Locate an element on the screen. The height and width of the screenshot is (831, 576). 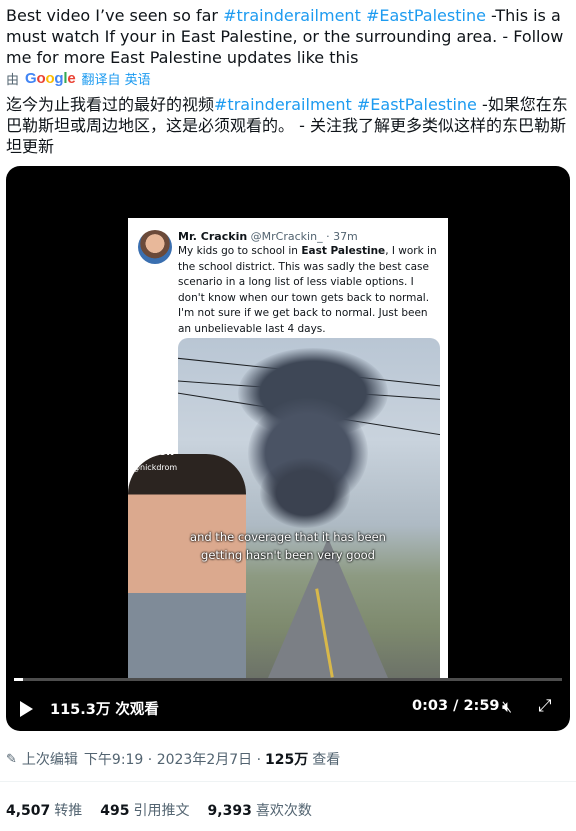
presenter is located at coordinates (187, 566).